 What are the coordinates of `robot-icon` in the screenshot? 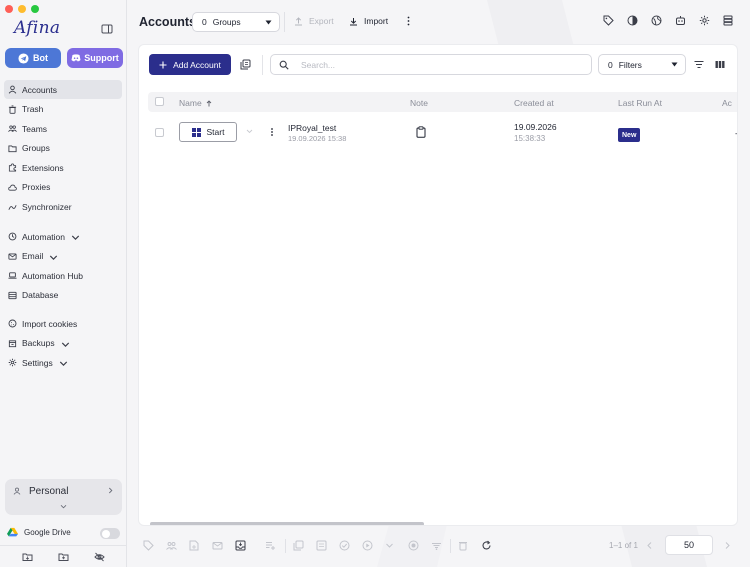 It's located at (680, 20).